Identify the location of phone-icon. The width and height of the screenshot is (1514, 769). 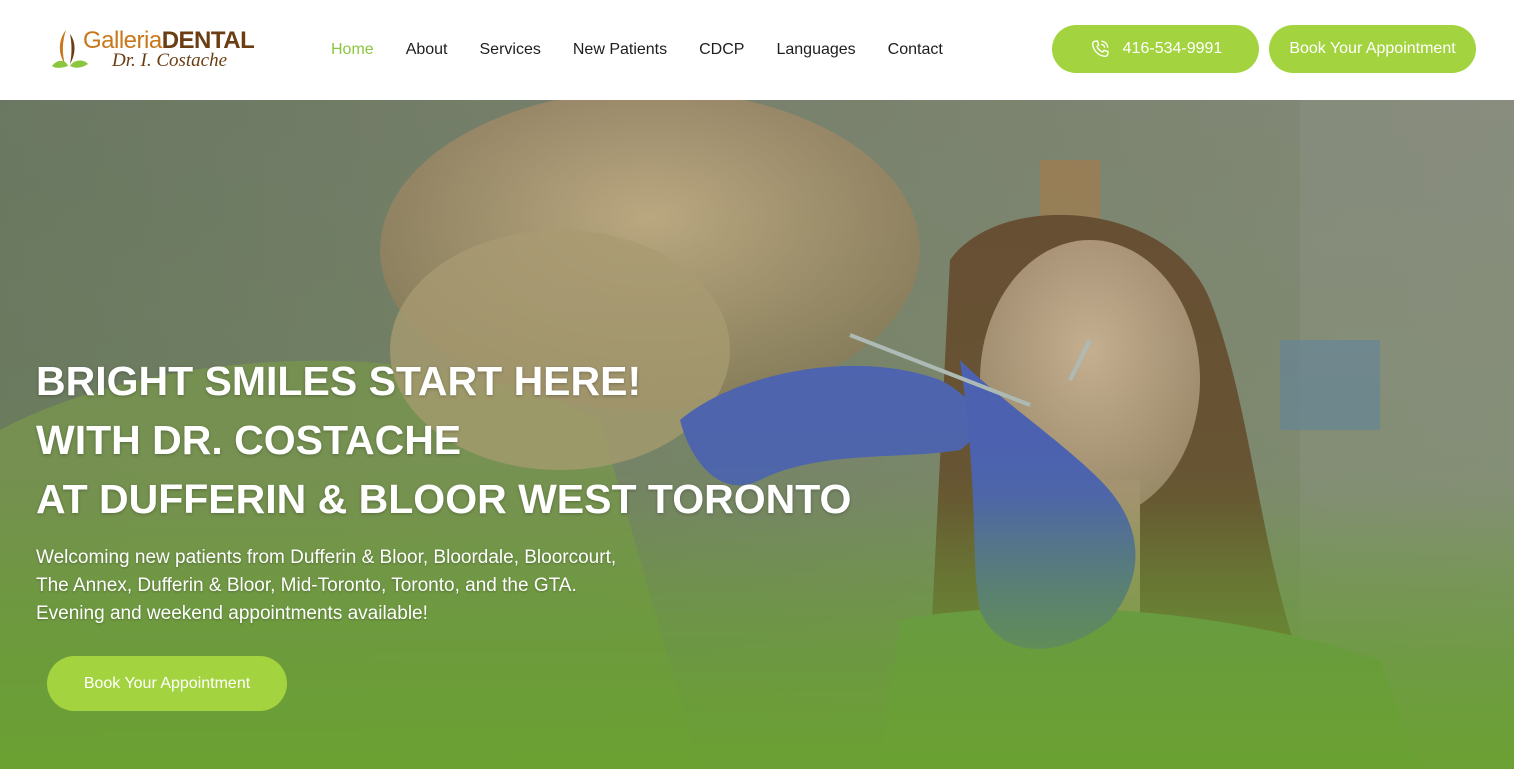
(1100, 49).